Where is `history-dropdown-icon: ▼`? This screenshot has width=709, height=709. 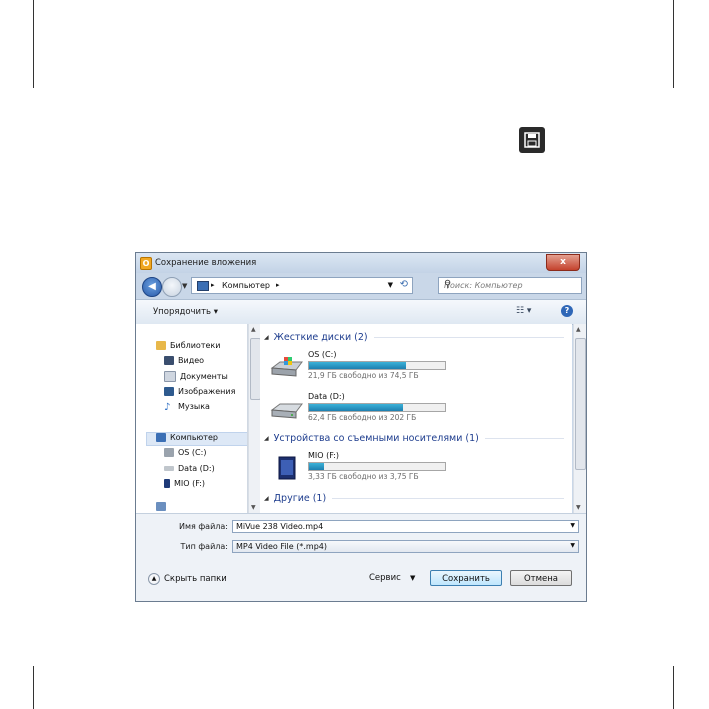
history-dropdown-icon: ▼ is located at coordinates (184, 286).